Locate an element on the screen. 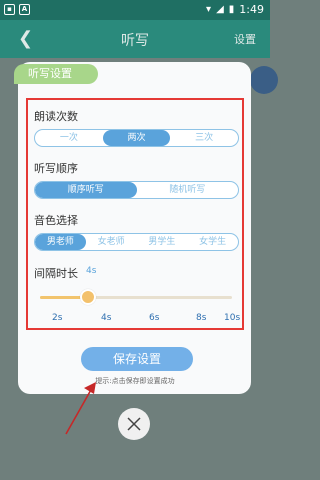 This screenshot has height=480, width=320. reading-count-option-1: 一次 is located at coordinates (69, 138).